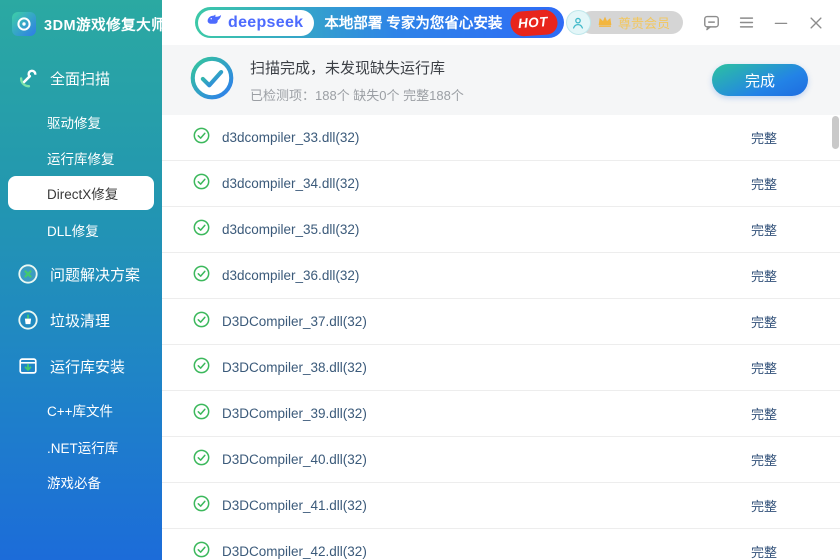 The height and width of the screenshot is (560, 840). I want to click on hot-badge: HOT, so click(534, 22).